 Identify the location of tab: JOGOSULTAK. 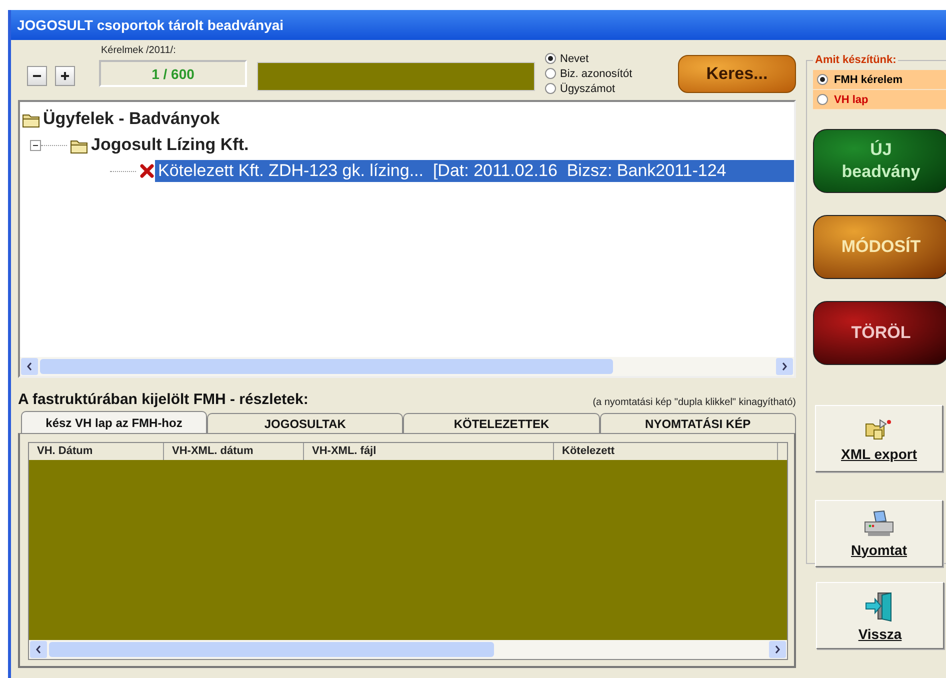
(305, 423).